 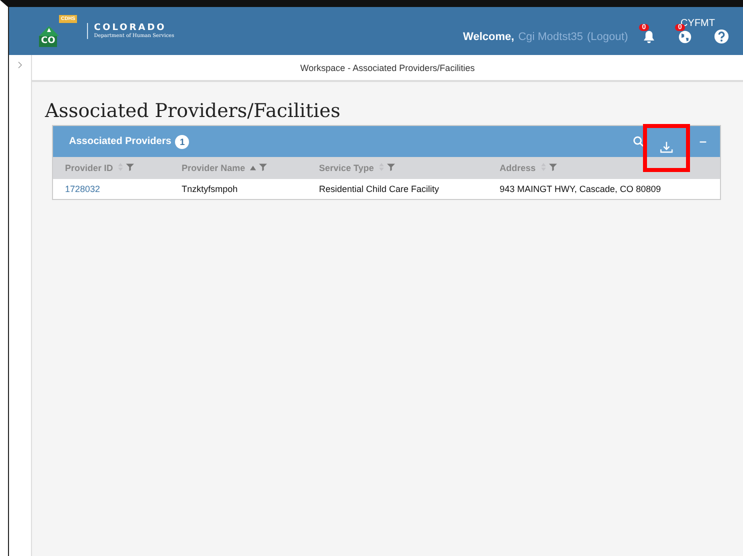 What do you see at coordinates (397, 168) in the screenshot?
I see `column-header: Service Type` at bounding box center [397, 168].